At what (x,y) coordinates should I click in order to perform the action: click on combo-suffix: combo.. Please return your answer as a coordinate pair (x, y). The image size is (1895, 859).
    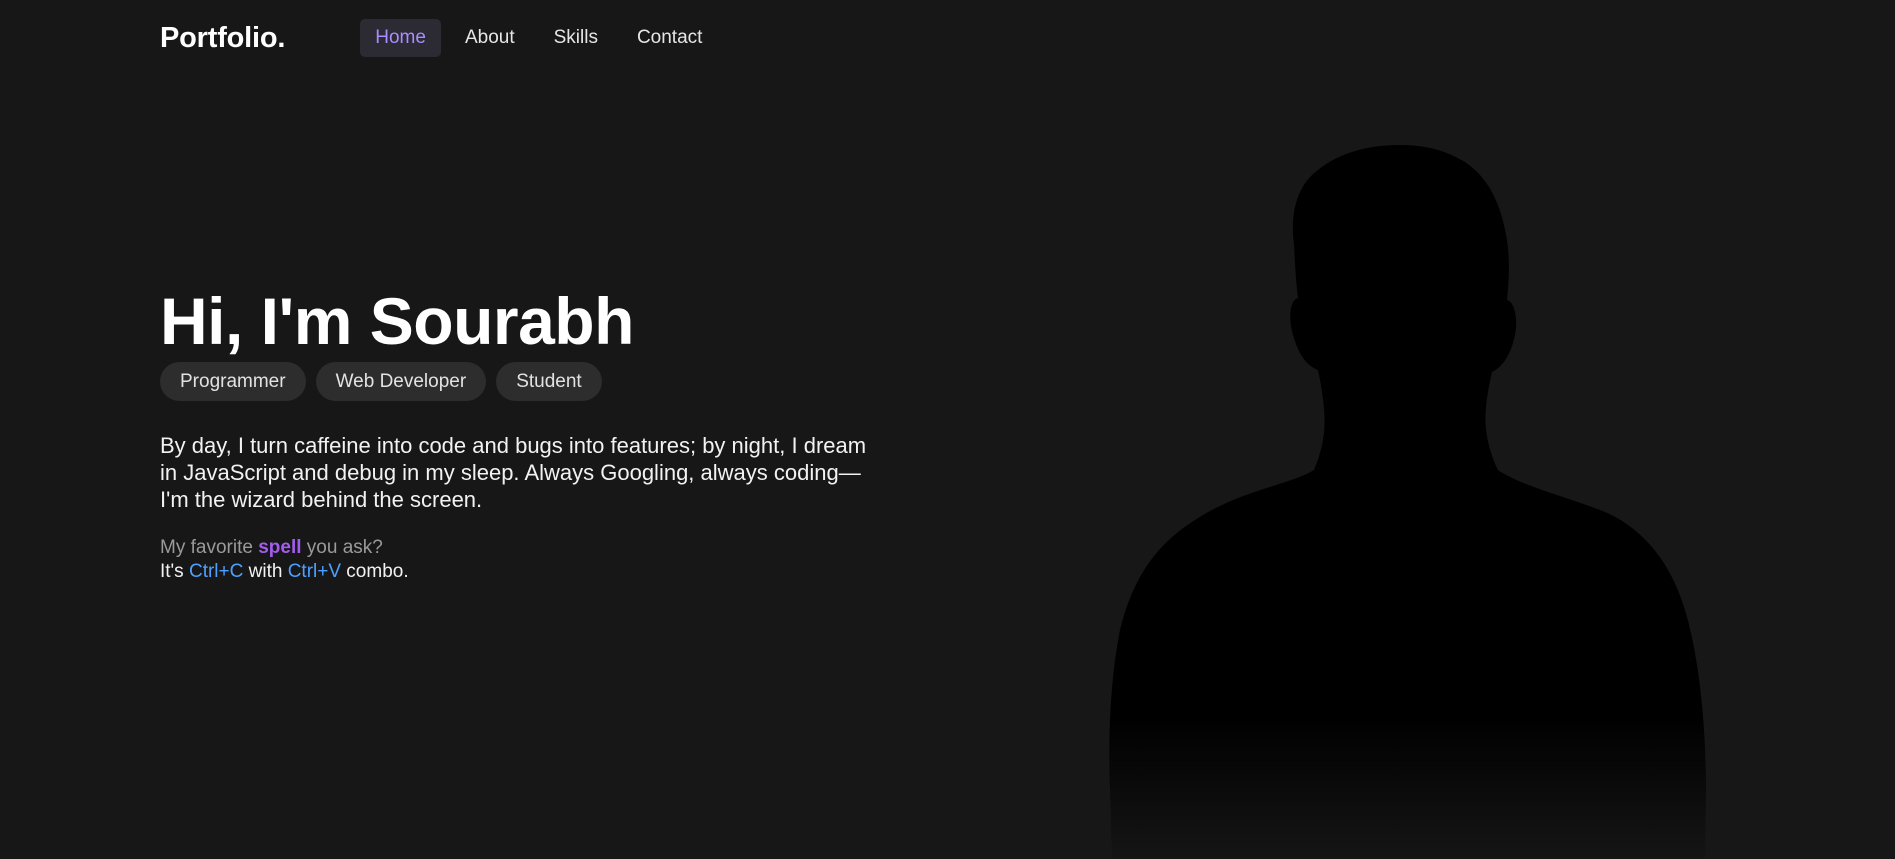
    Looking at the image, I should click on (375, 571).